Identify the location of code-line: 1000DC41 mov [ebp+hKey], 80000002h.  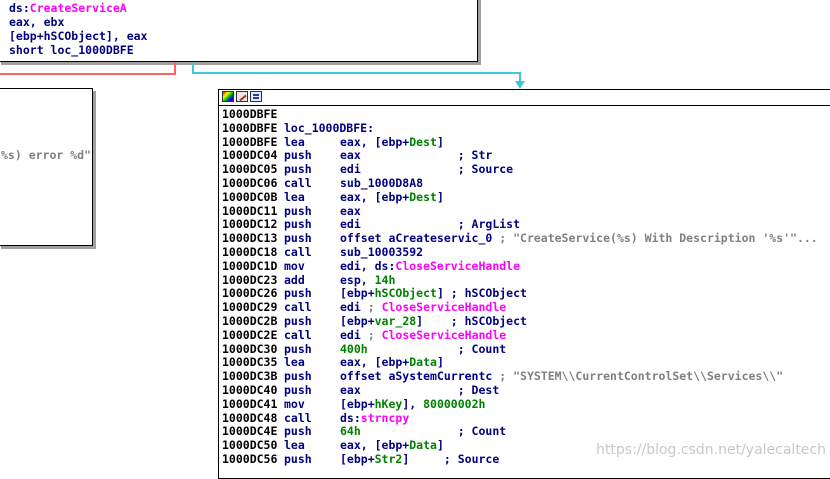
(526, 405).